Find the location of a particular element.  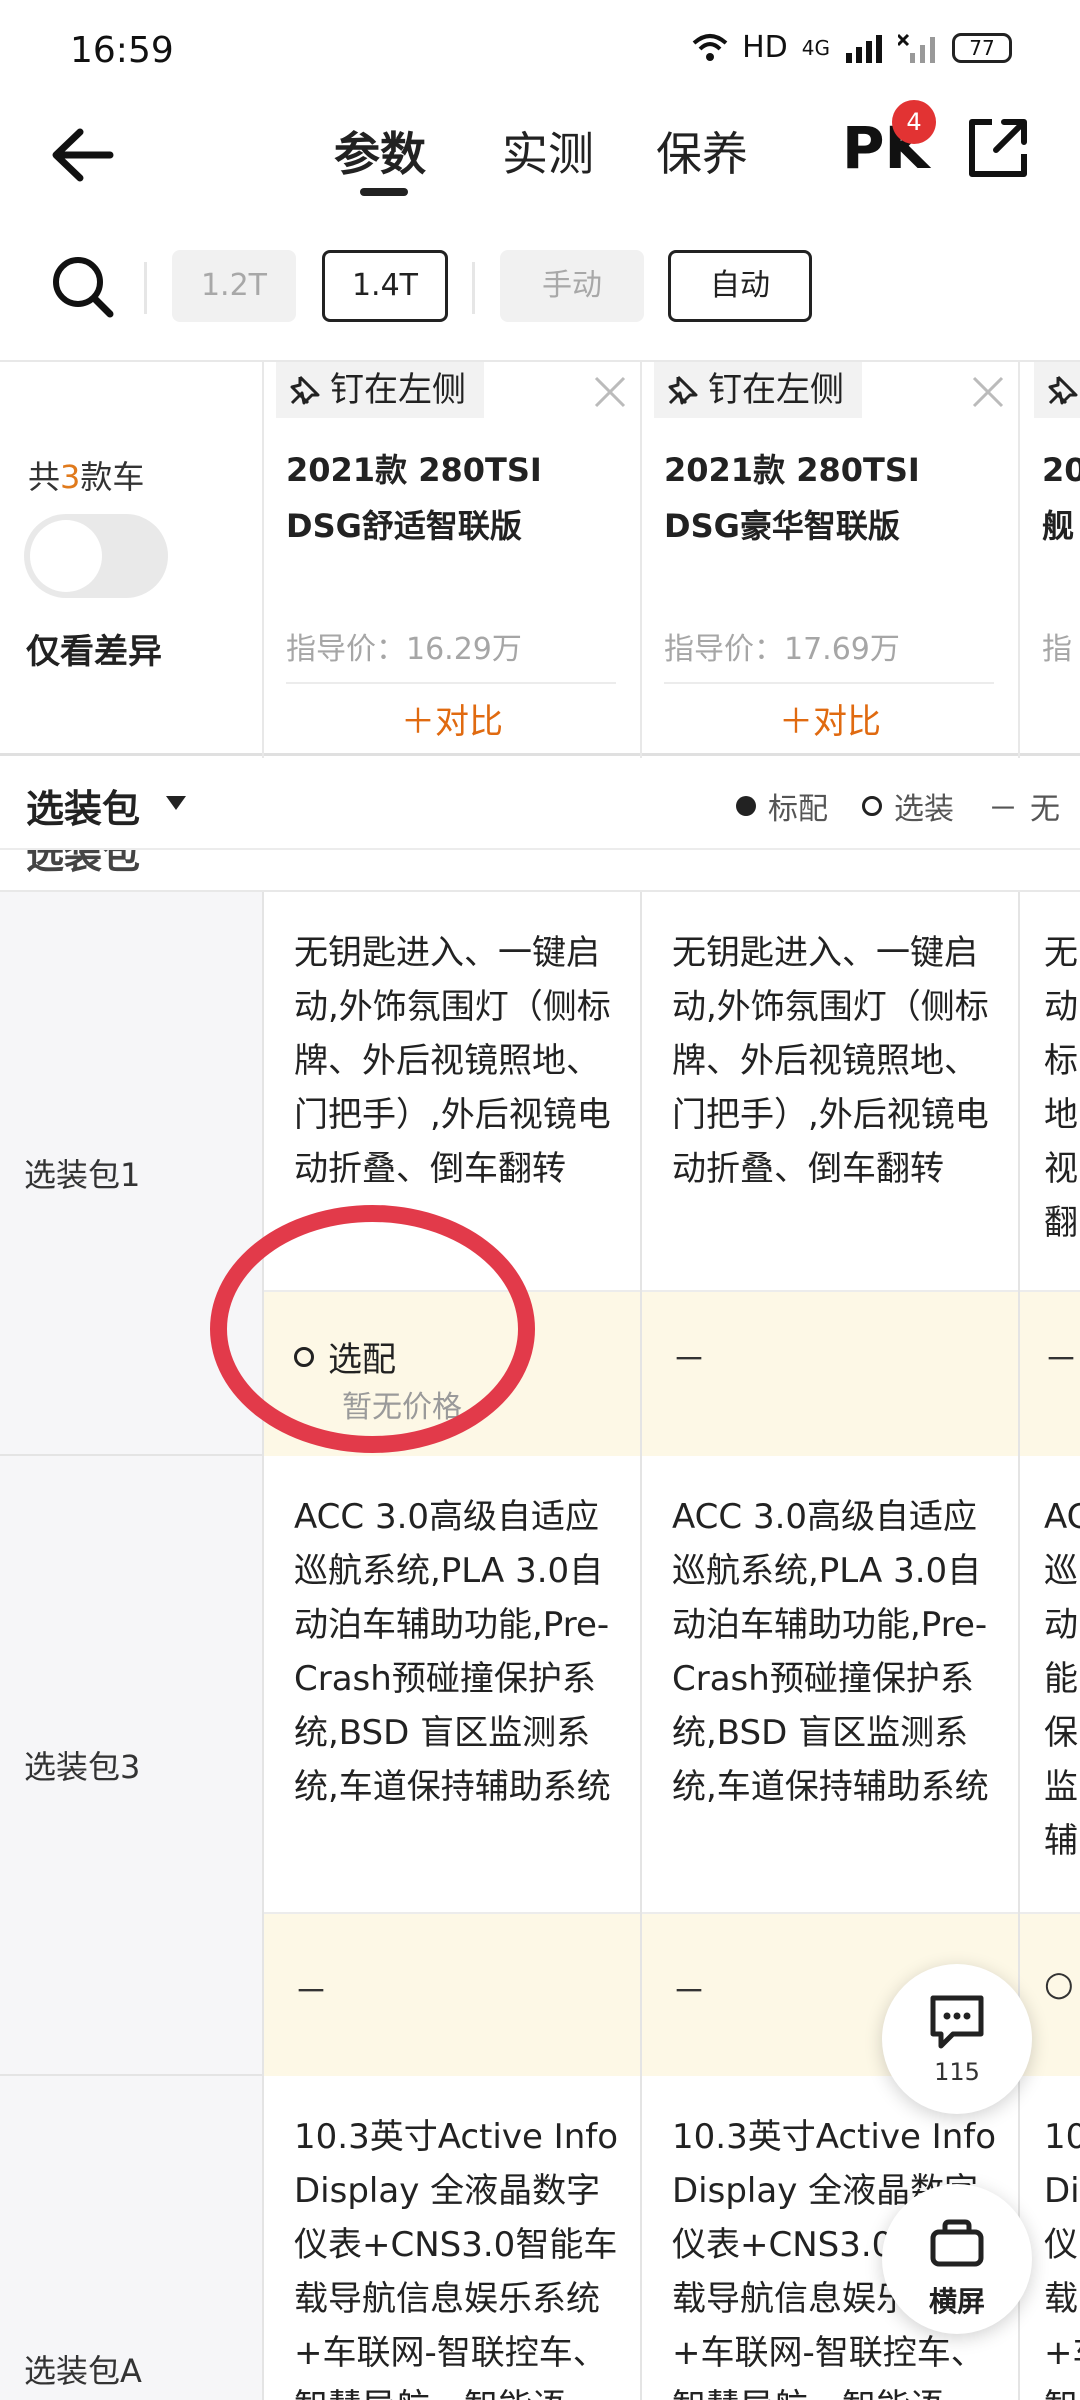

battery-indicator: 77 is located at coordinates (982, 47).